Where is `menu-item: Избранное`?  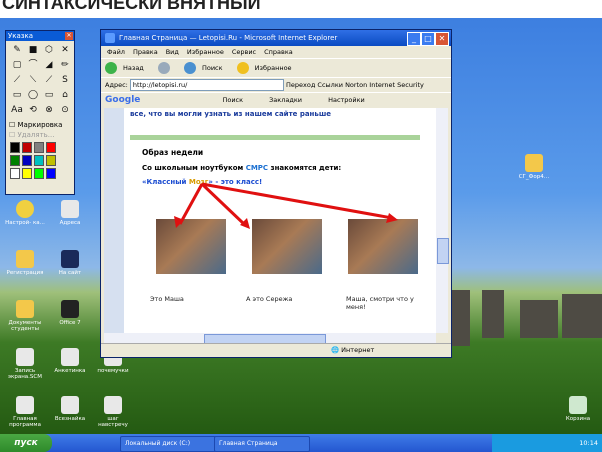 menu-item: Избранное is located at coordinates (205, 52).